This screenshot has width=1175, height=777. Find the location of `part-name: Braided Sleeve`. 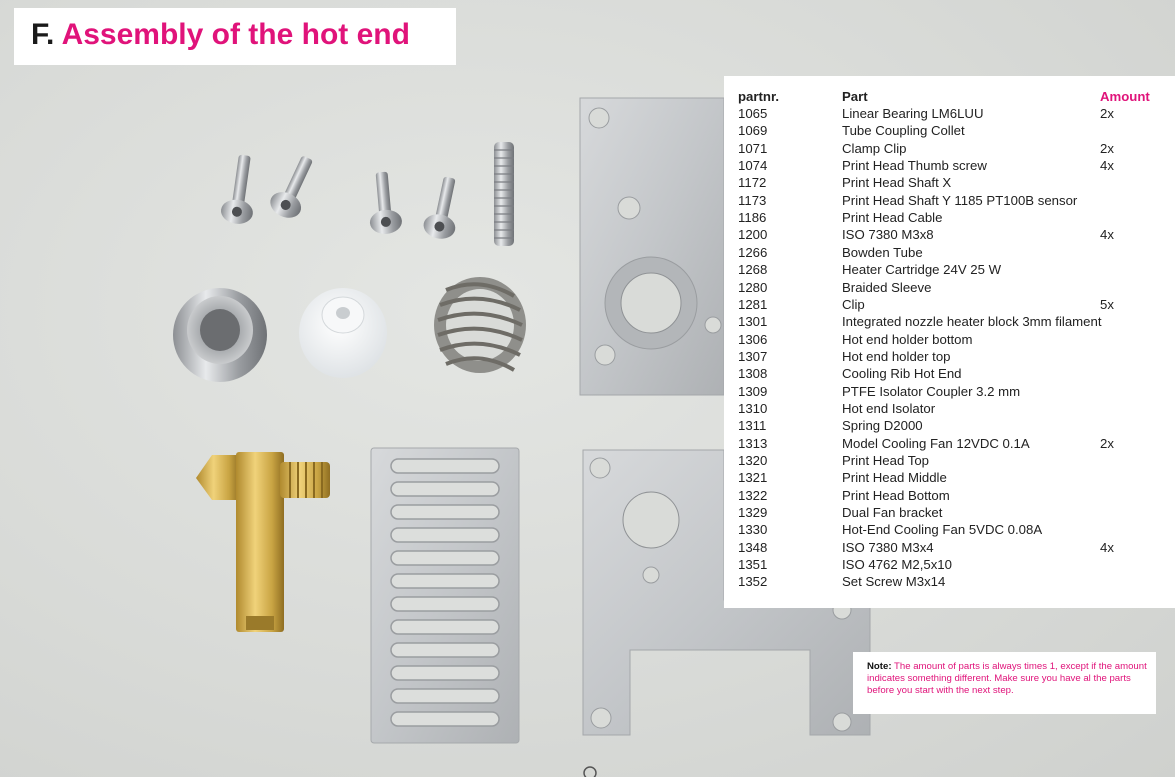

part-name: Braided Sleeve is located at coordinates (887, 287).